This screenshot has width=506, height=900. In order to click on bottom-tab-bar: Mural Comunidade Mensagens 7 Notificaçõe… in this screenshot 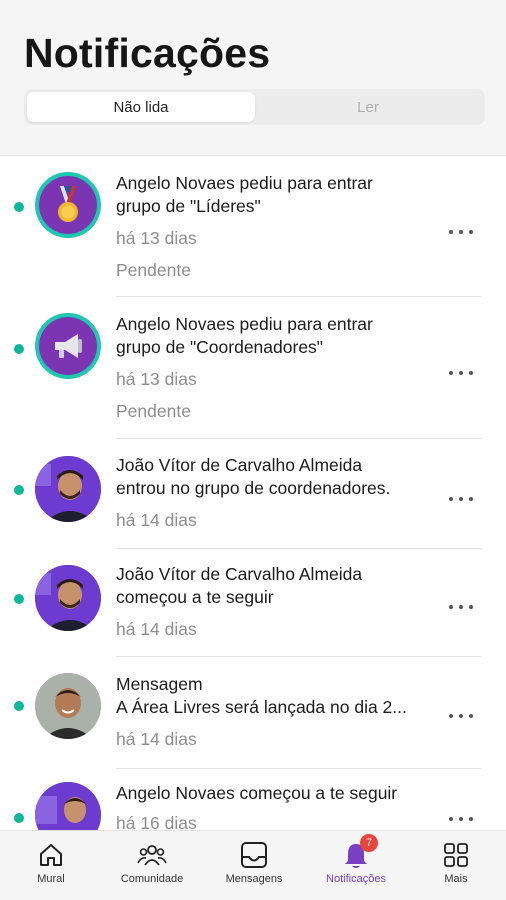, I will do `click(253, 865)`.